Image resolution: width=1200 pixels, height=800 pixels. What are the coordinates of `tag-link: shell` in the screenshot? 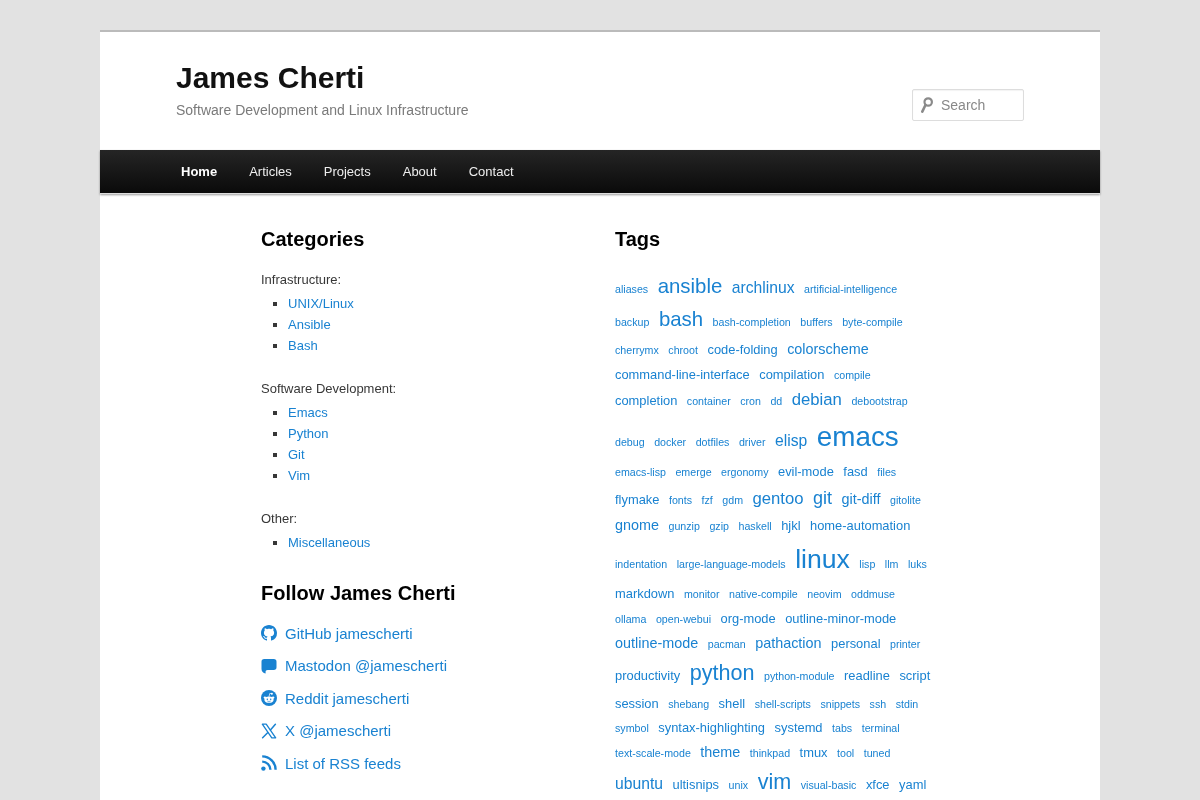 It's located at (732, 703).